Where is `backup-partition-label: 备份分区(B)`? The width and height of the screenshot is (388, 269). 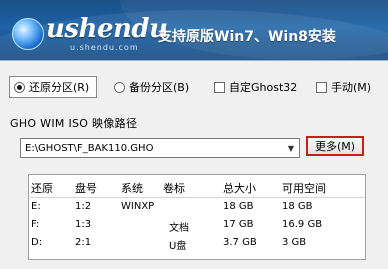
backup-partition-label: 备份分区(B) is located at coordinates (159, 87).